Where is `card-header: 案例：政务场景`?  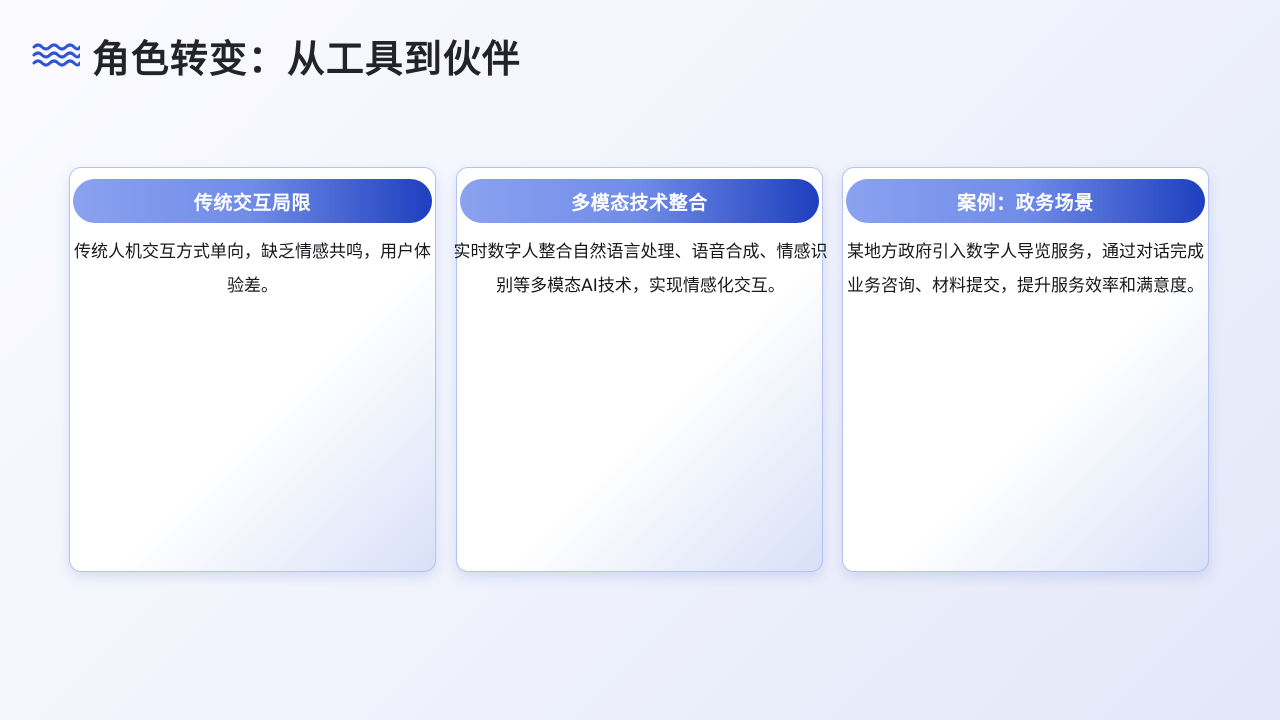 card-header: 案例：政务场景 is located at coordinates (1025, 201).